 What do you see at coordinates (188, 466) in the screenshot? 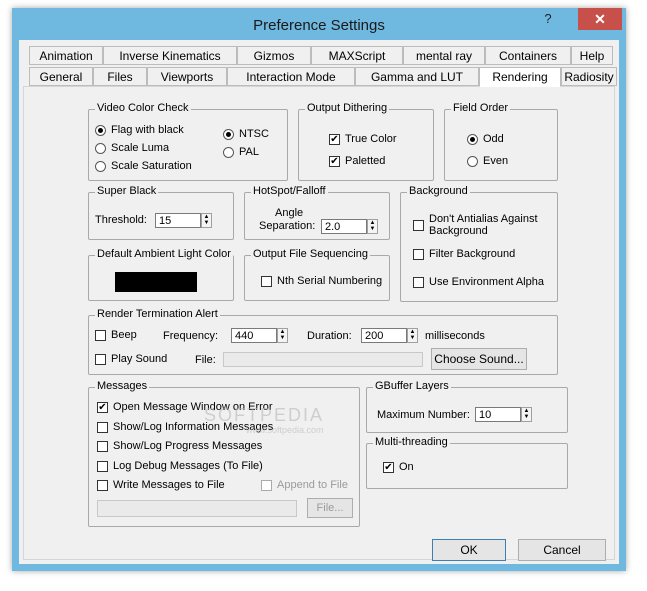
I see `debug-messages-label: Log Debug Messages (To File)` at bounding box center [188, 466].